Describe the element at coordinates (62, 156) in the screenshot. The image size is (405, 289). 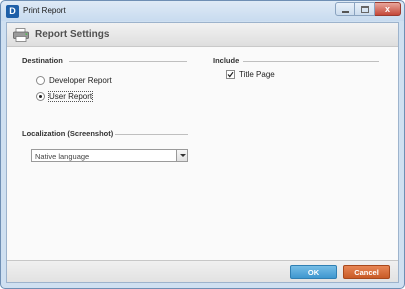
I see `localization-select-value: Native language` at that location.